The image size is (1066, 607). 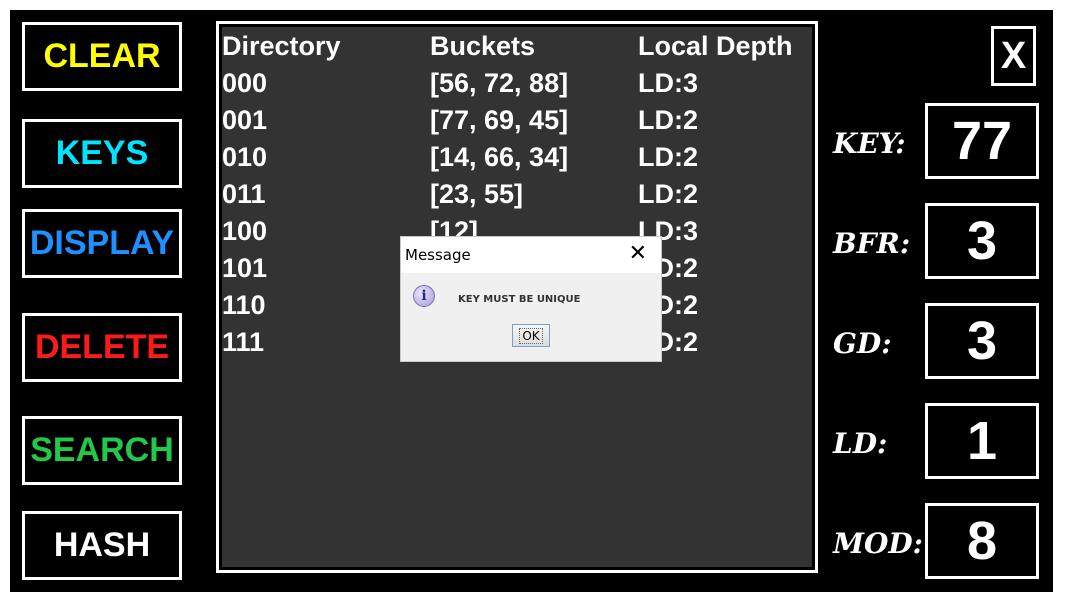 I want to click on keys-button-label: KEYS, so click(x=102, y=153).